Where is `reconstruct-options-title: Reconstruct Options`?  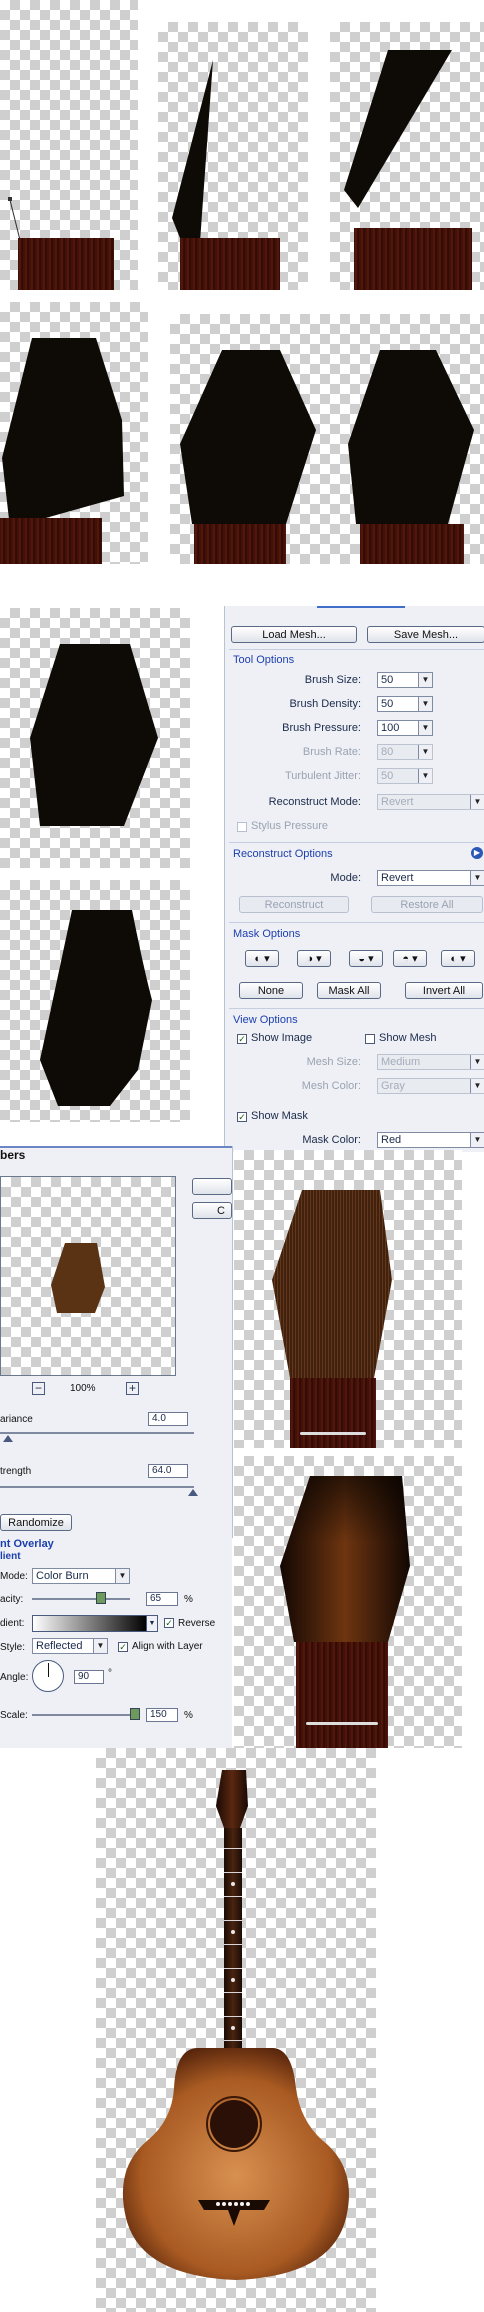
reconstruct-options-title: Reconstruct Options is located at coordinates (283, 854).